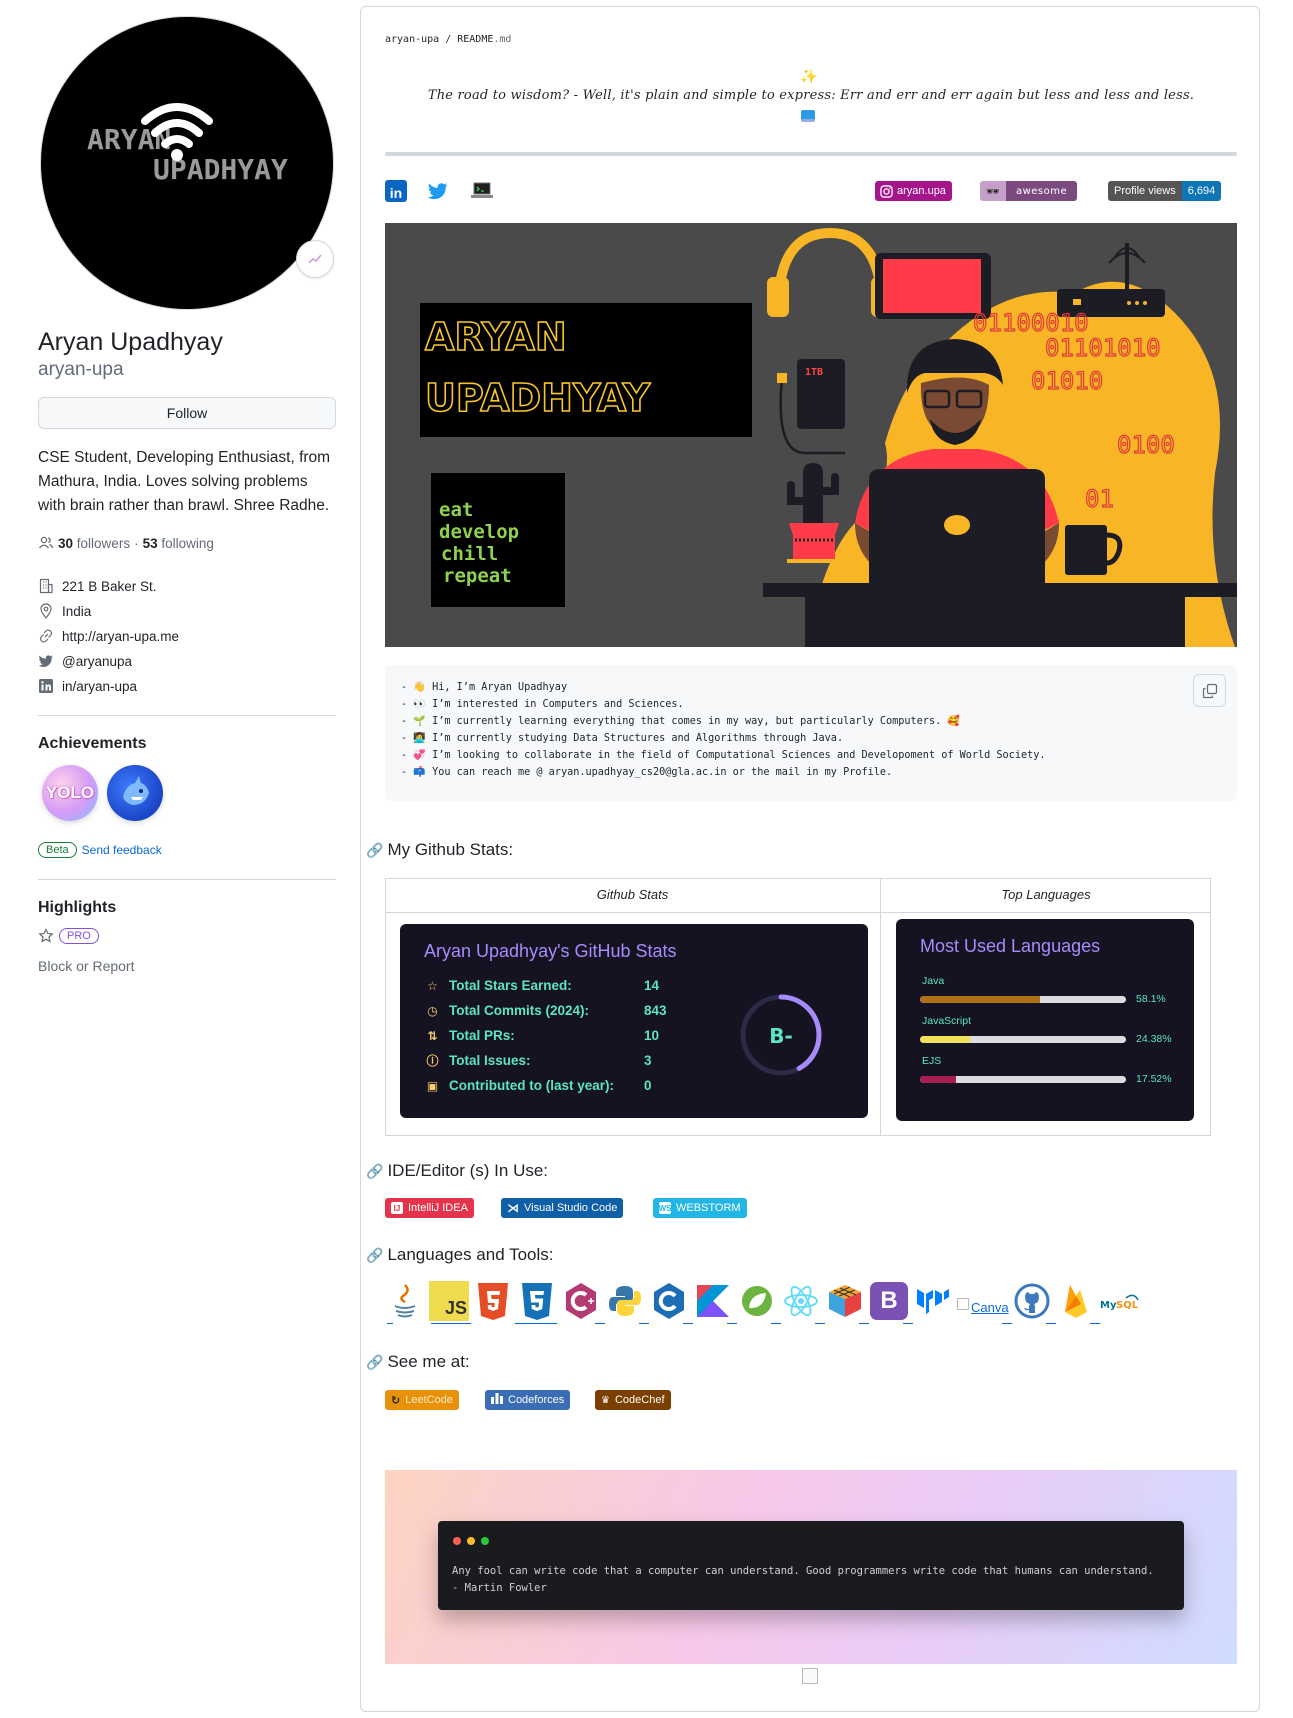 The image size is (1293, 1718). Describe the element at coordinates (1032, 1301) in the screenshot. I see `github-icon` at that location.